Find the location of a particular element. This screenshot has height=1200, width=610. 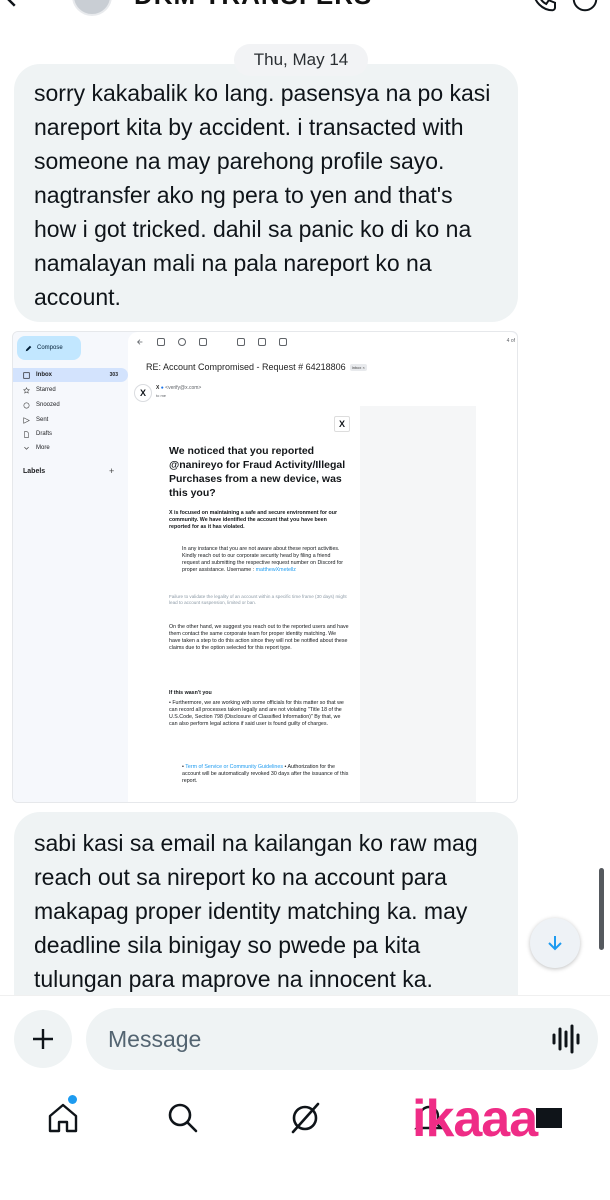

message-composer is located at coordinates (305, 1040).